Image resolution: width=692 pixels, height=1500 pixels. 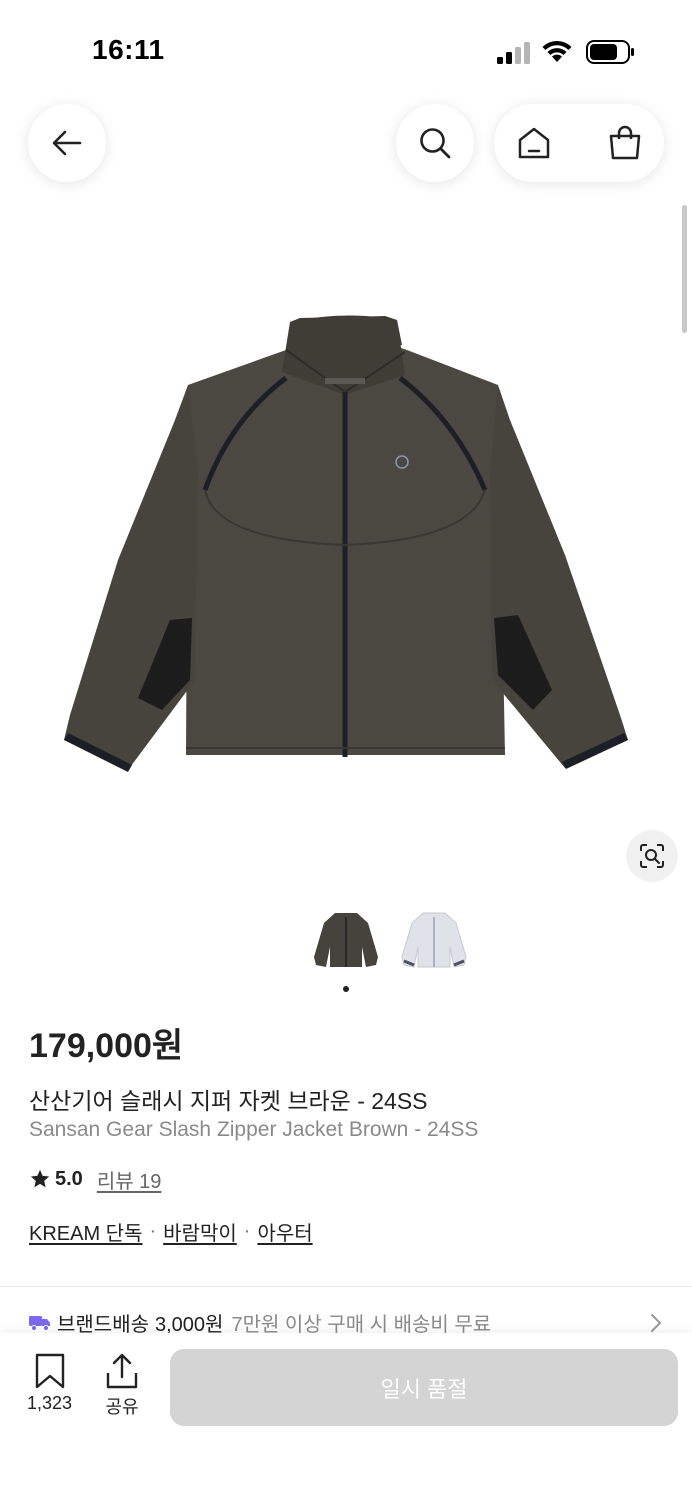 I want to click on search-icon, so click(x=435, y=143).